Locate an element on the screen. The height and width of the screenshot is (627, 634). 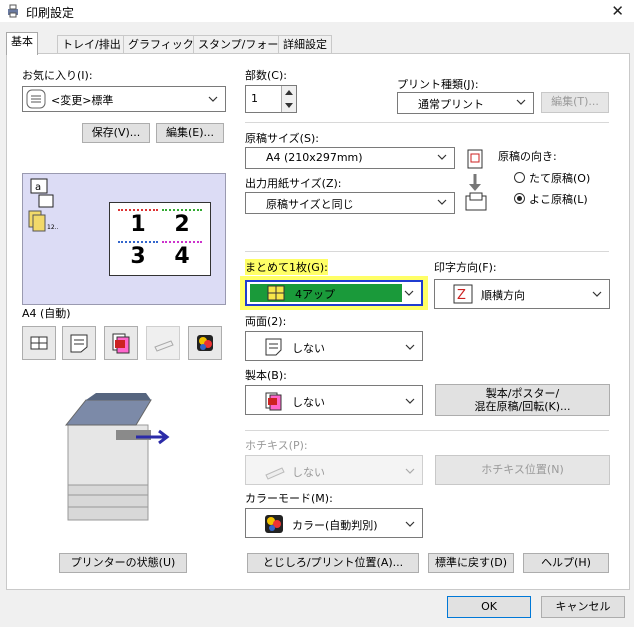
print-type-label: プリント種類(J): is located at coordinates (438, 84).